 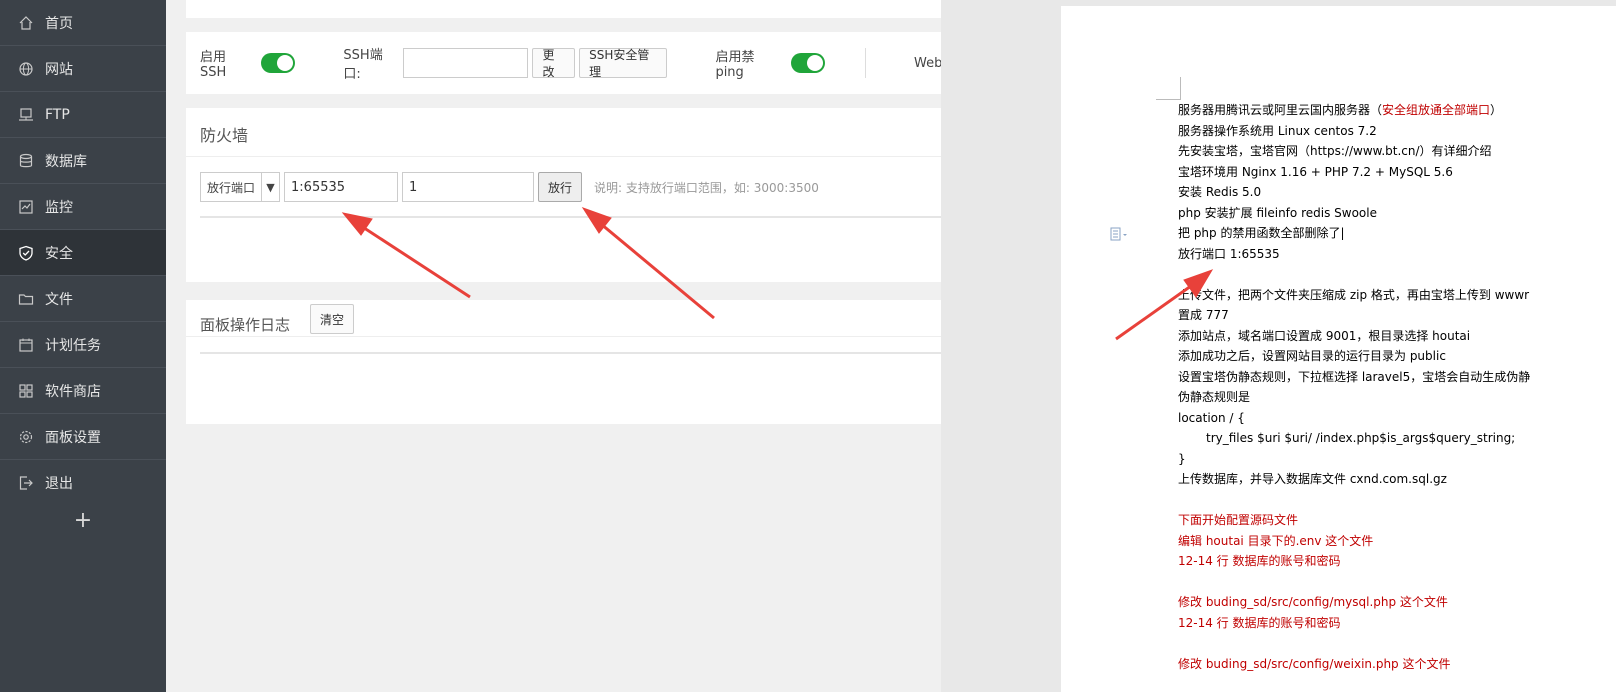 I want to click on sidebar-item-label: 退出, so click(x=59, y=483).